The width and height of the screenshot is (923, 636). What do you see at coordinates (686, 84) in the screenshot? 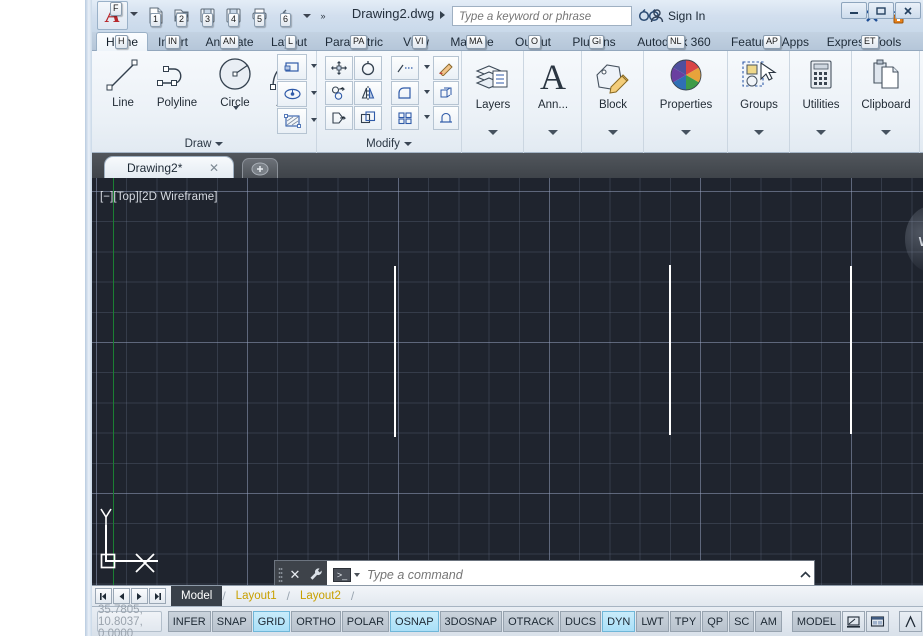
I see `properties-button: Properties` at bounding box center [686, 84].